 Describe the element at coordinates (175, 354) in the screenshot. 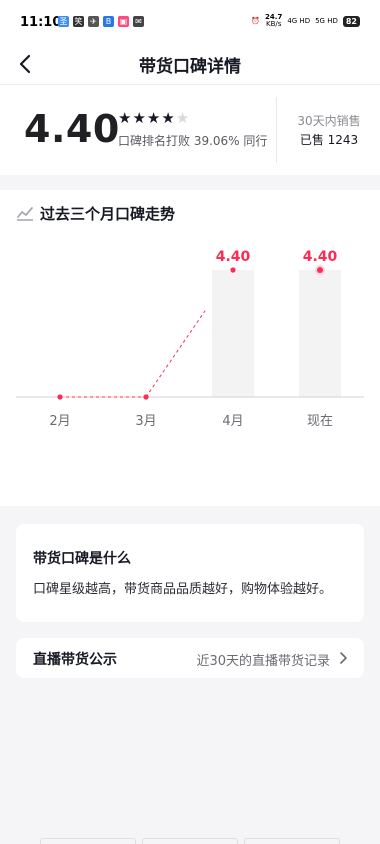

I see `chart-trend-line` at that location.